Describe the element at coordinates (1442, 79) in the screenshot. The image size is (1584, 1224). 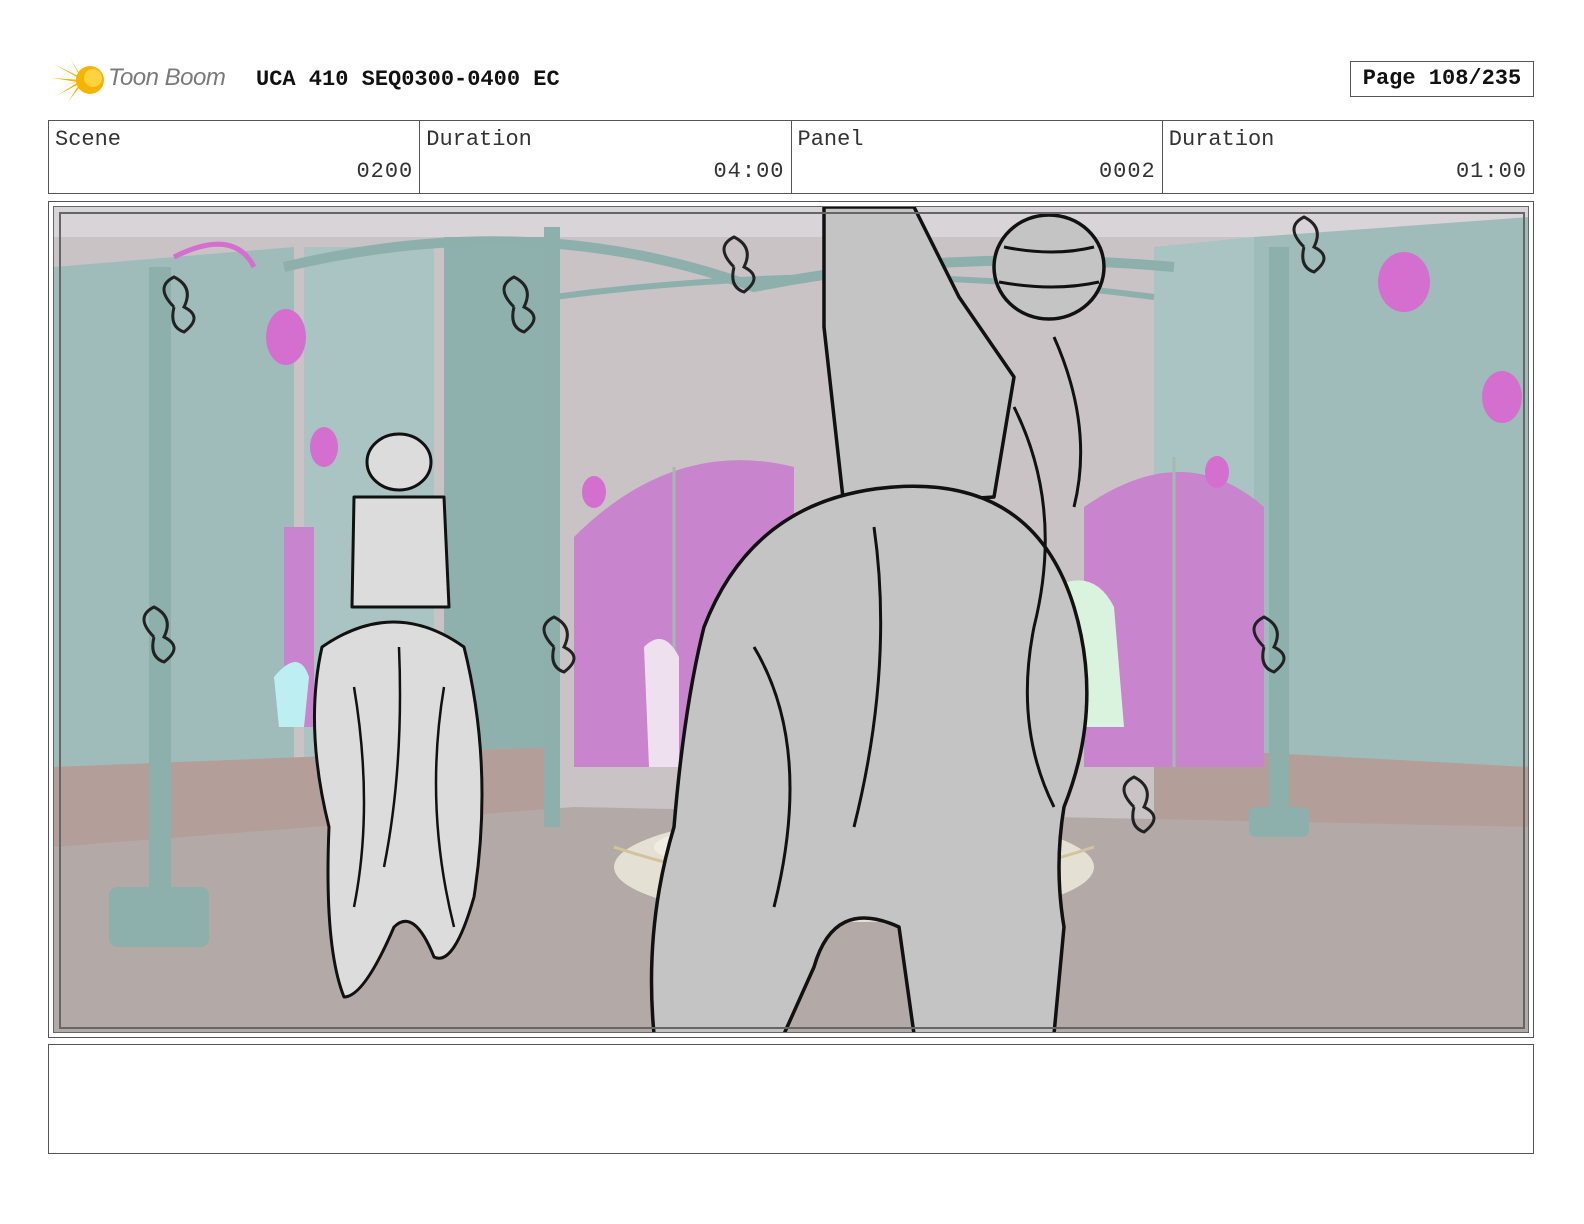
I see `page-number: Page 108/235` at that location.